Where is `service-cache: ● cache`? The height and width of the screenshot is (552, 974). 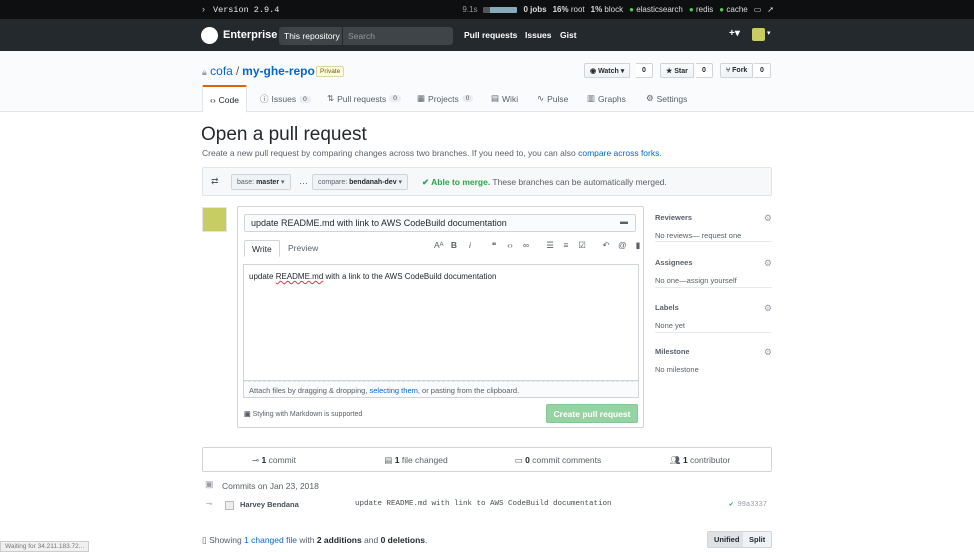 service-cache: ● cache is located at coordinates (733, 9).